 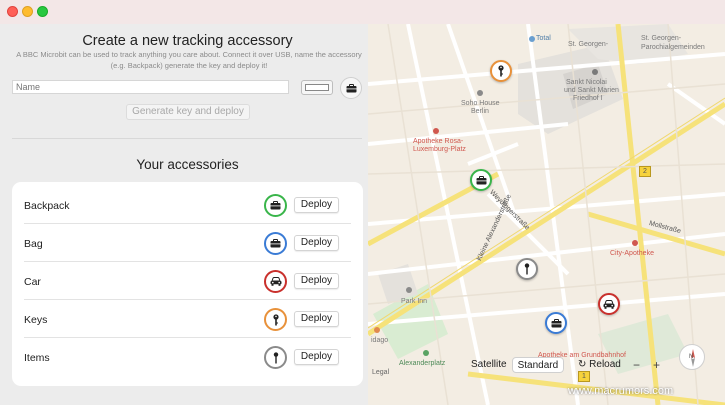 What do you see at coordinates (586, 82) in the screenshot?
I see `map-label: Sankt Nicolai` at bounding box center [586, 82].